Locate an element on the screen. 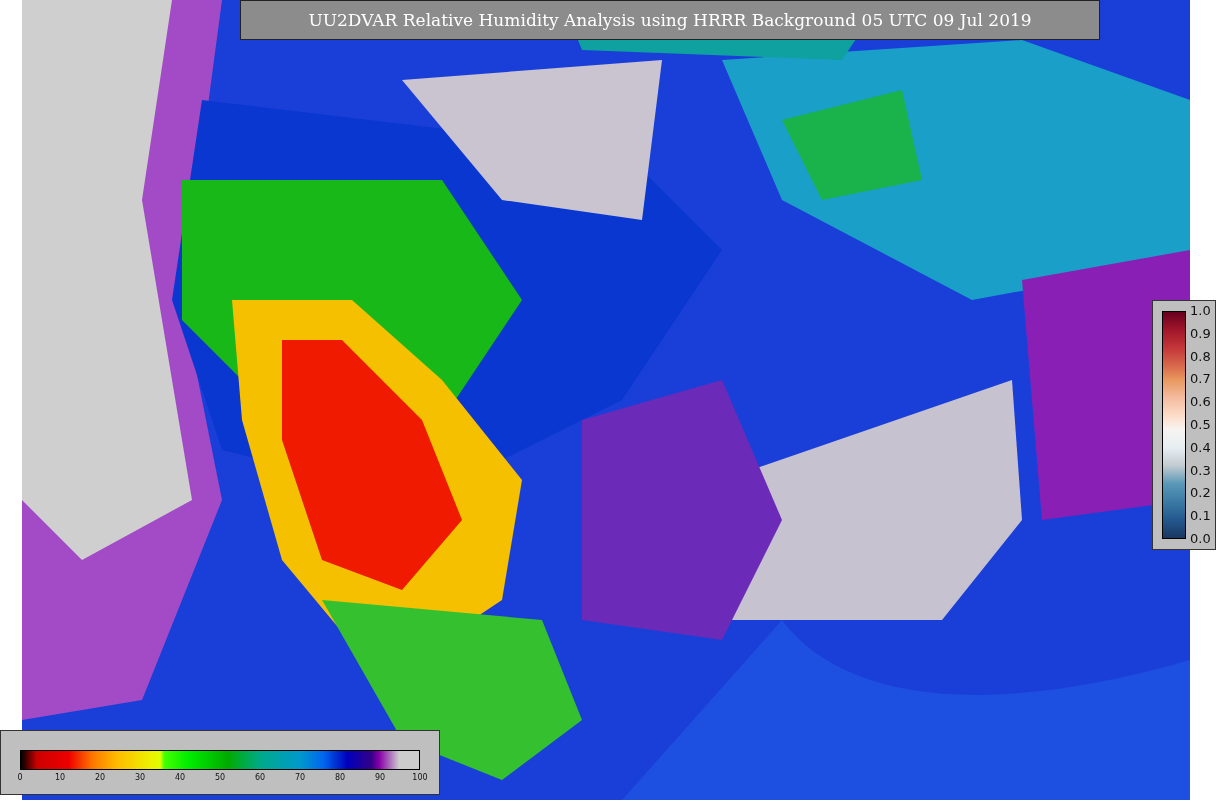 The width and height of the screenshot is (1216, 800). scale-label: 0.3 is located at coordinates (1200, 470).